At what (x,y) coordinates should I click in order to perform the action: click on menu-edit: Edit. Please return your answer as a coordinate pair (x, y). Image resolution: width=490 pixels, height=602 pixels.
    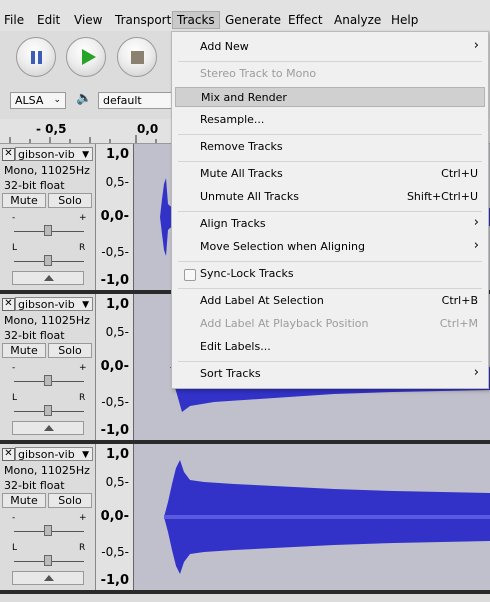
    Looking at the image, I should click on (48, 20).